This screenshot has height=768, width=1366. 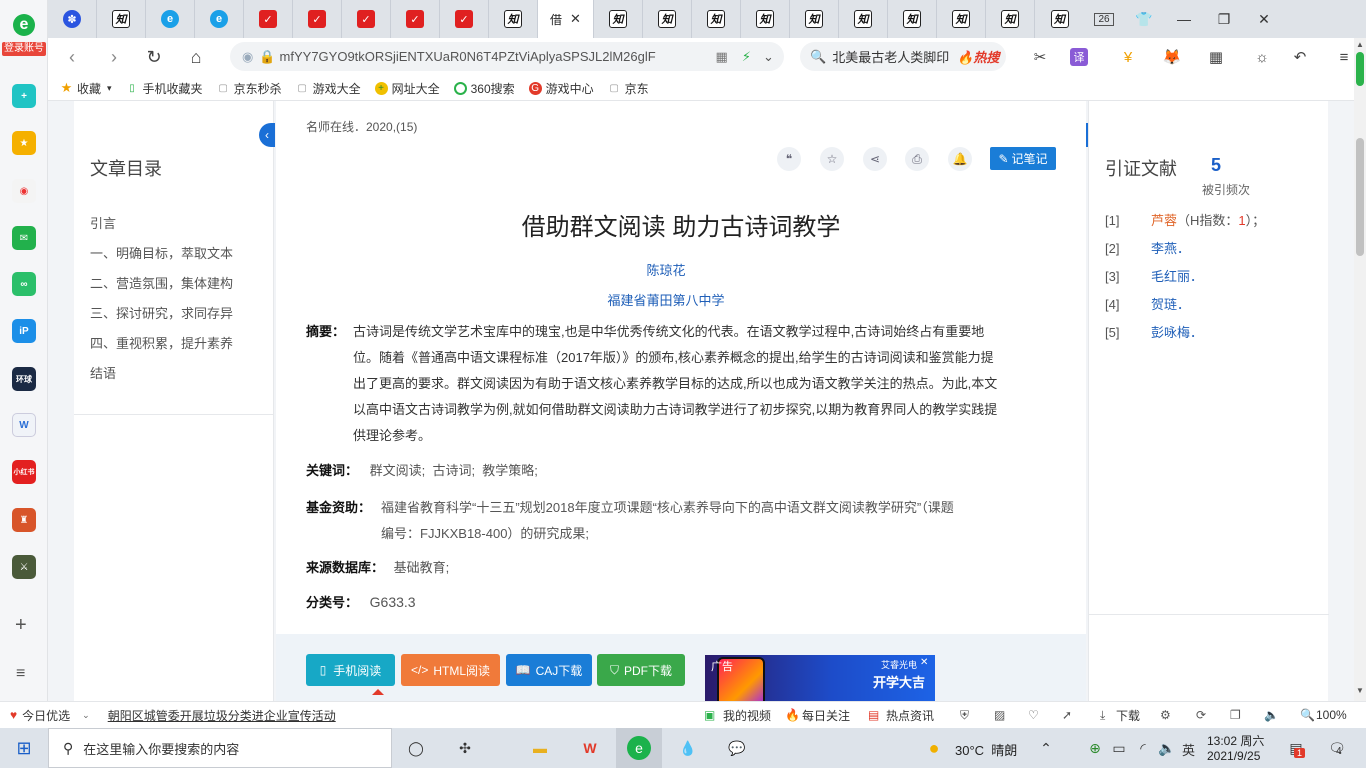 I want to click on speed-icon: ⚡, so click(x=746, y=57).